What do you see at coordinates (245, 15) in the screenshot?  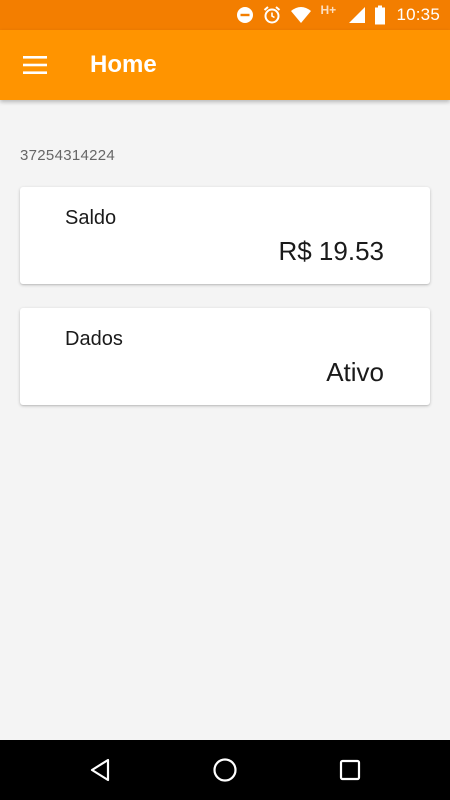 I see `do-not-disturb-icon` at bounding box center [245, 15].